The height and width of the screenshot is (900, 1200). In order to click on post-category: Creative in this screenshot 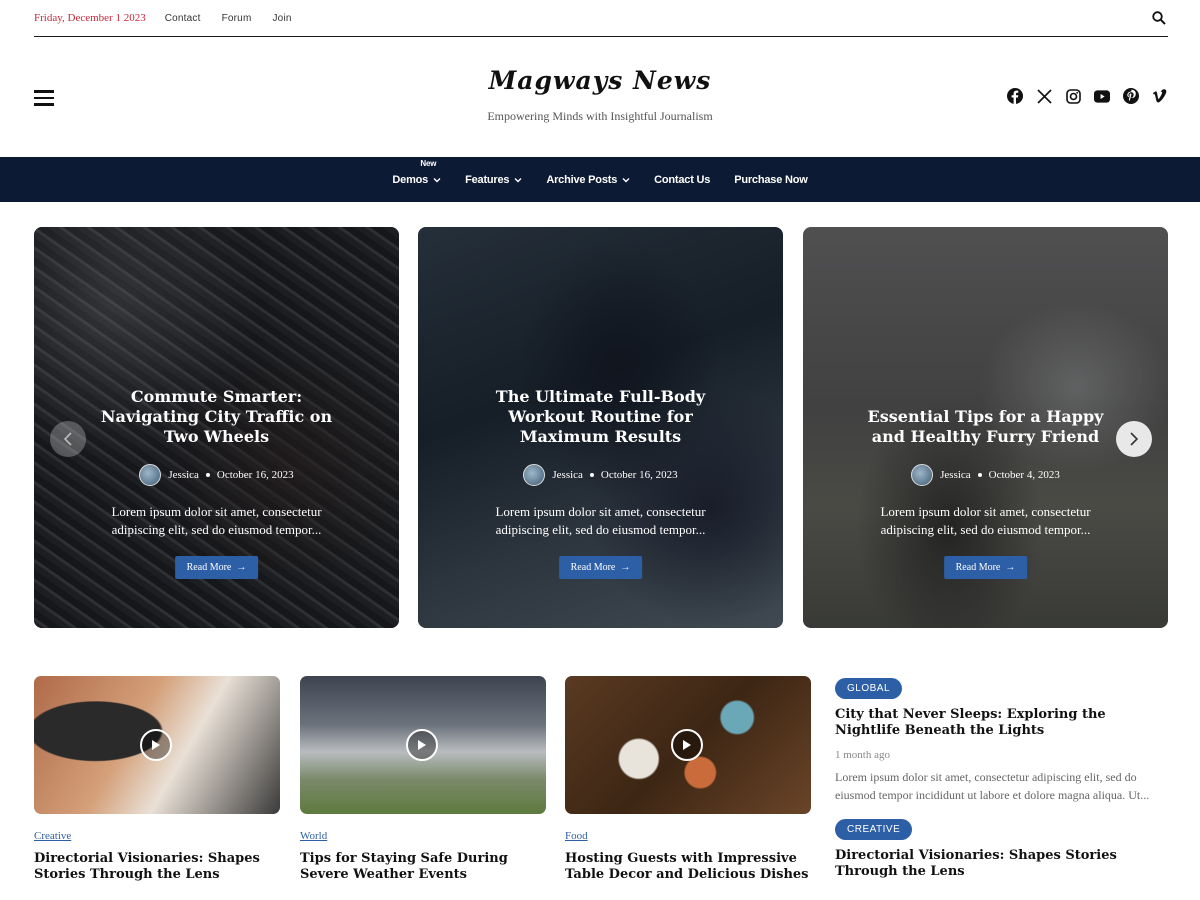, I will do `click(157, 836)`.